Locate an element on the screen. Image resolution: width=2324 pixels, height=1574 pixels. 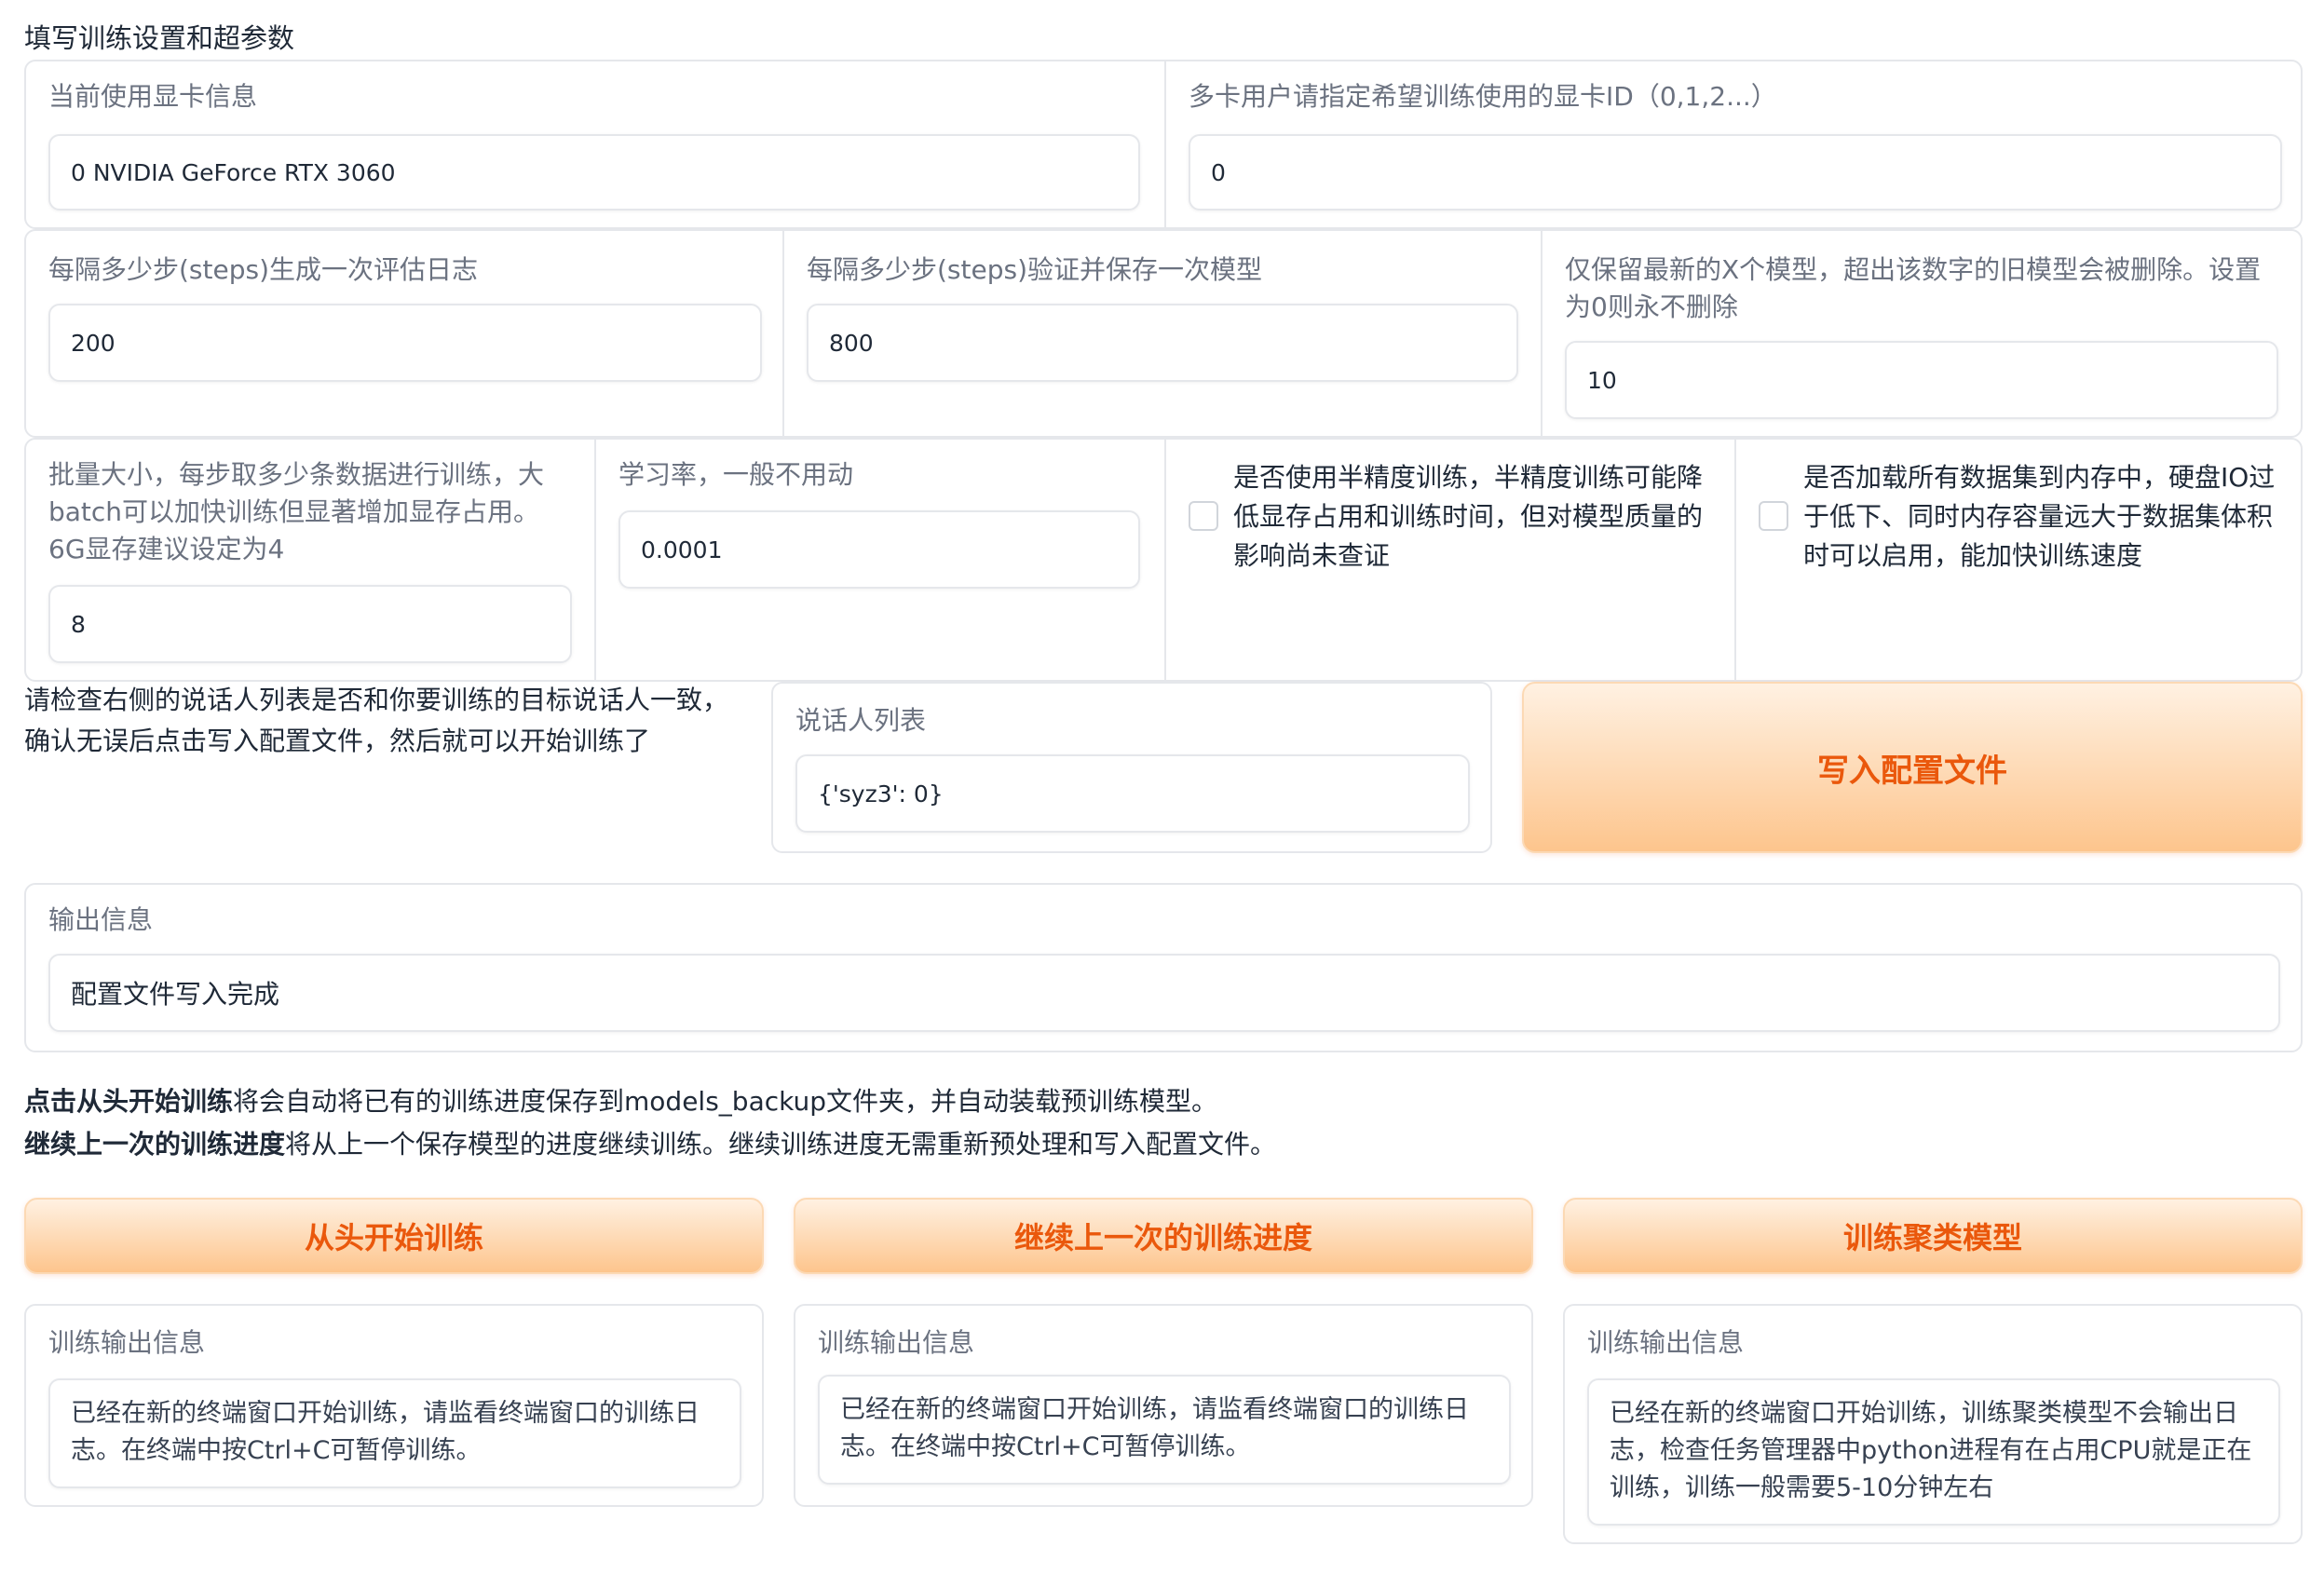
gpu-info-field: 0 NVIDIA GeForce RTX 3060 is located at coordinates (594, 172).